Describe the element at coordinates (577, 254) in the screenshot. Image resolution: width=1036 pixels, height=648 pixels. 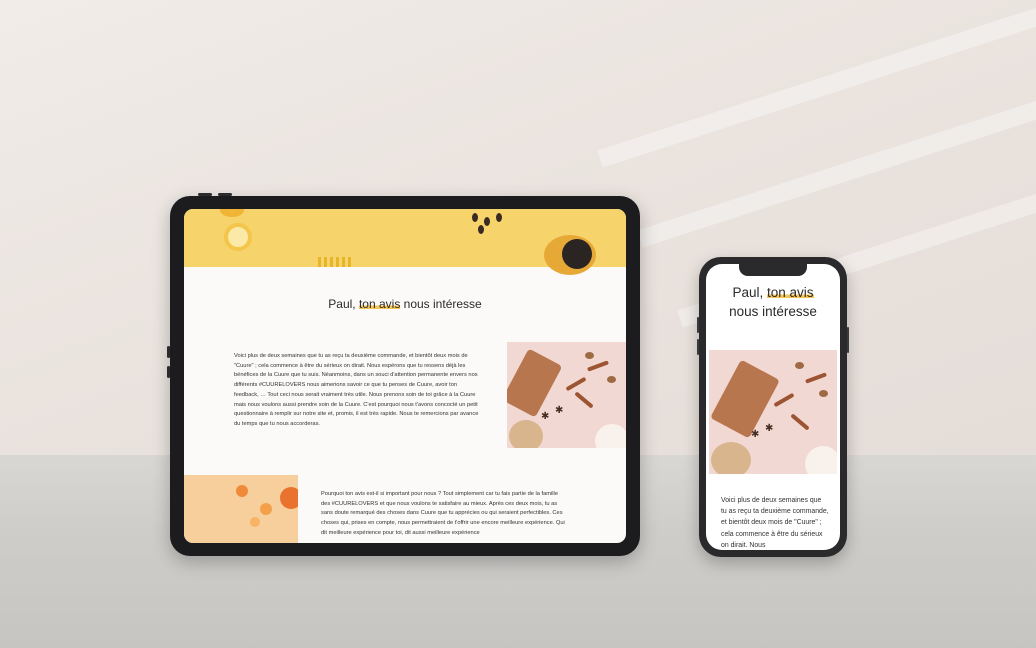
I see `bowl-content-image` at that location.